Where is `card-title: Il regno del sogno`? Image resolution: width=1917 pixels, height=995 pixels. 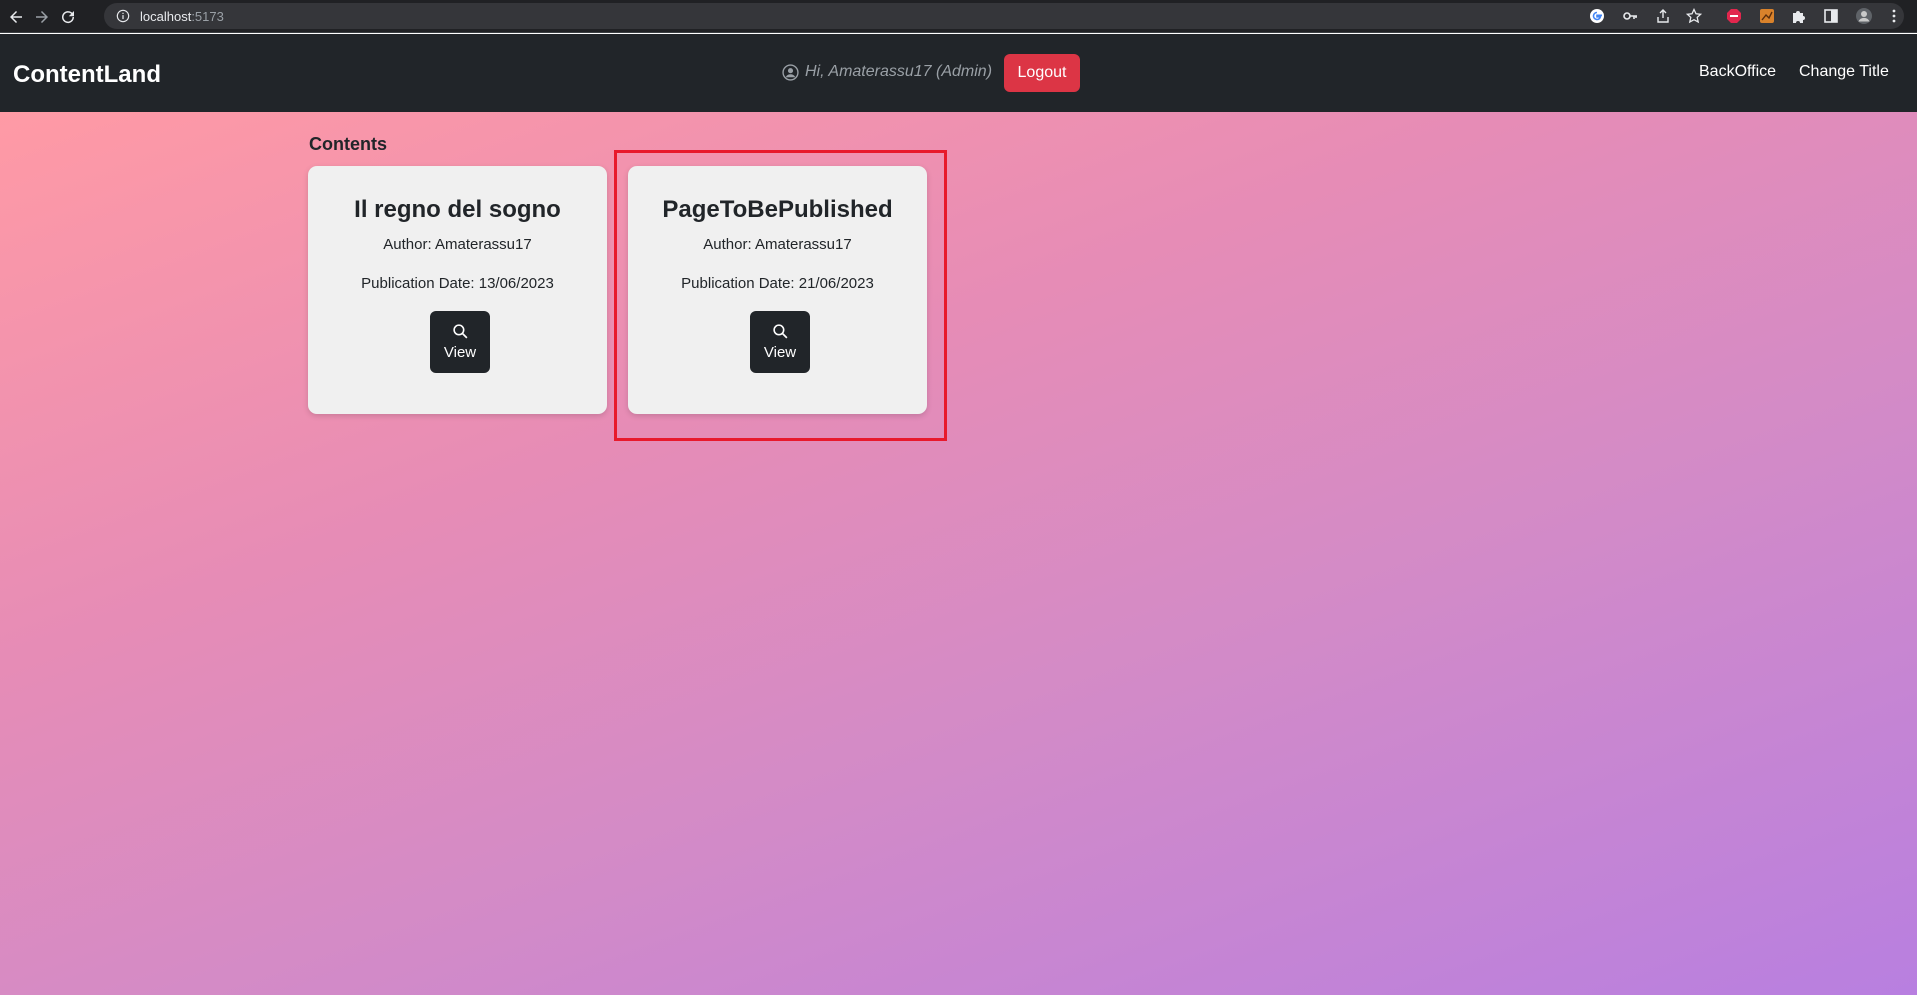
card-title: Il regno del sogno is located at coordinates (457, 209).